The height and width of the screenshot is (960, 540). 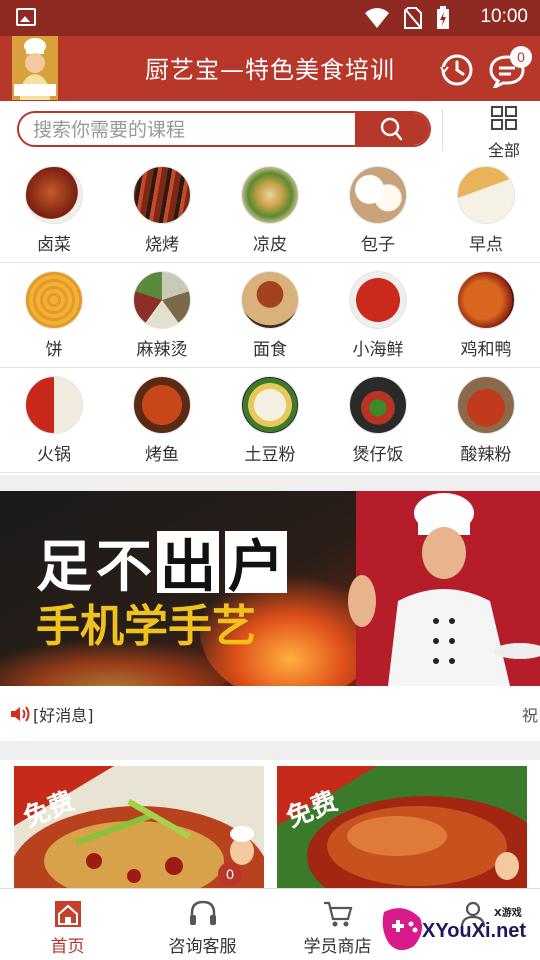 I want to click on search-input, so click(x=193, y=130).